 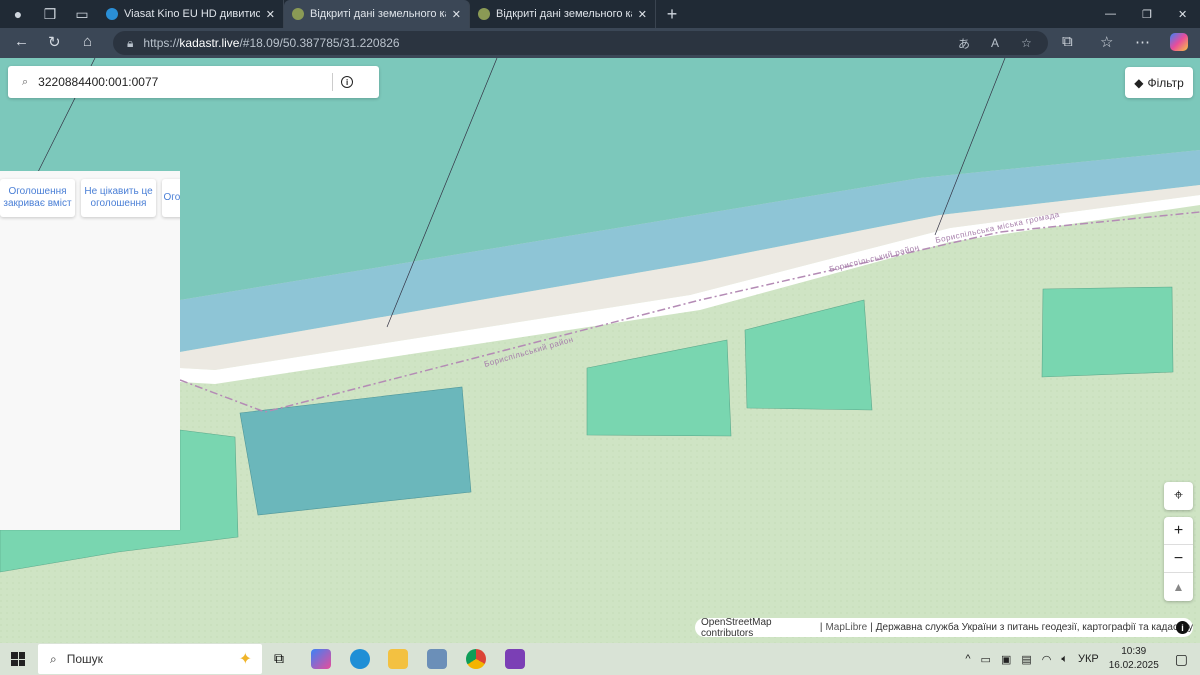 I want to click on edge-app-icon, so click(x=360, y=659).